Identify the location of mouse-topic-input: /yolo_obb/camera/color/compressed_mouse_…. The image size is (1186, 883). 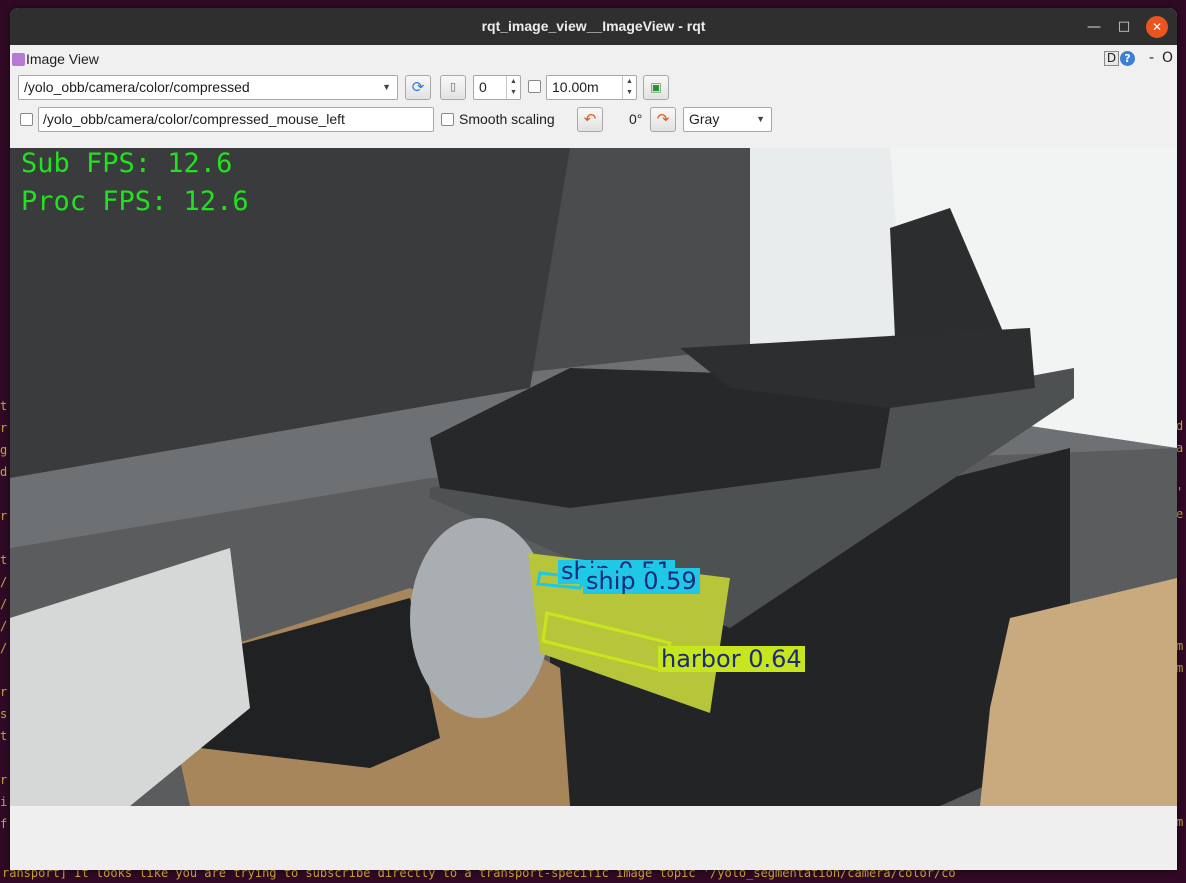
(236, 119).